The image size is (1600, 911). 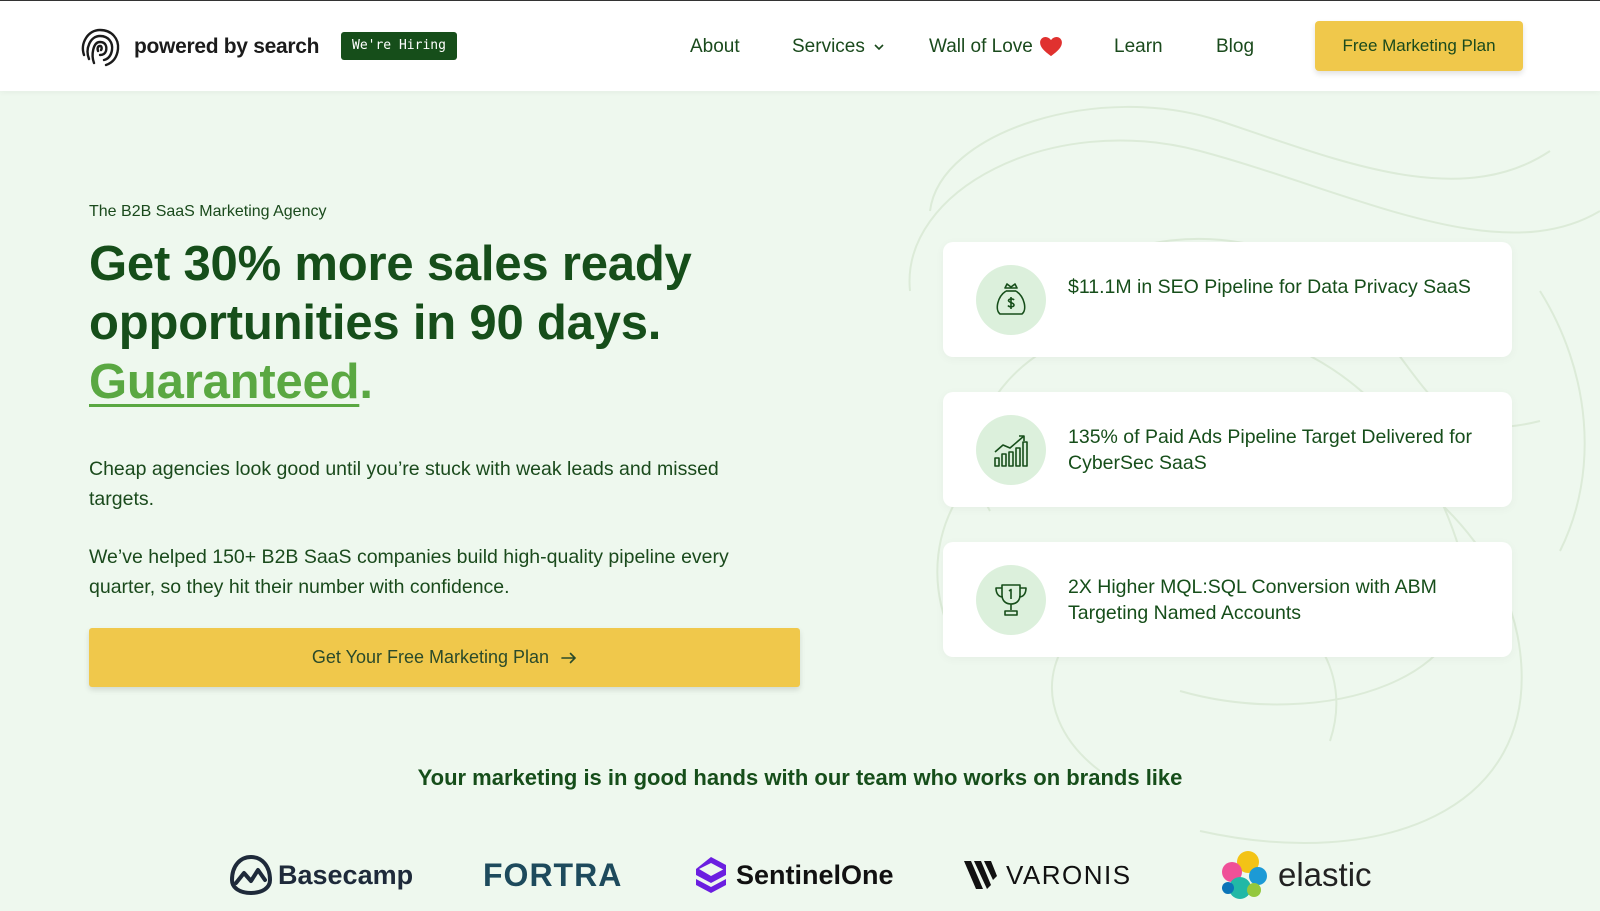 What do you see at coordinates (1050, 47) in the screenshot?
I see `heart-icon` at bounding box center [1050, 47].